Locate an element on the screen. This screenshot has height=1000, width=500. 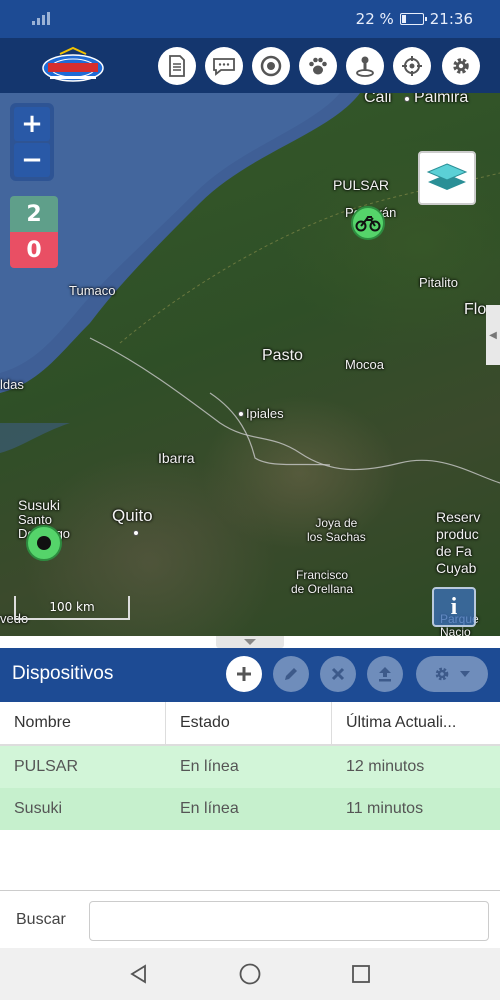
upload-icon is located at coordinates (385, 674).